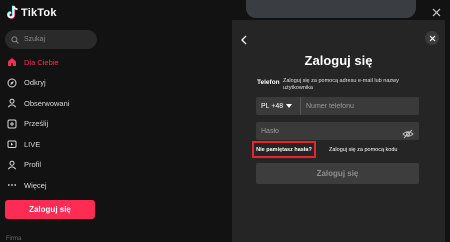  What do you see at coordinates (272, 106) in the screenshot?
I see `country-code-value: PL +48` at bounding box center [272, 106].